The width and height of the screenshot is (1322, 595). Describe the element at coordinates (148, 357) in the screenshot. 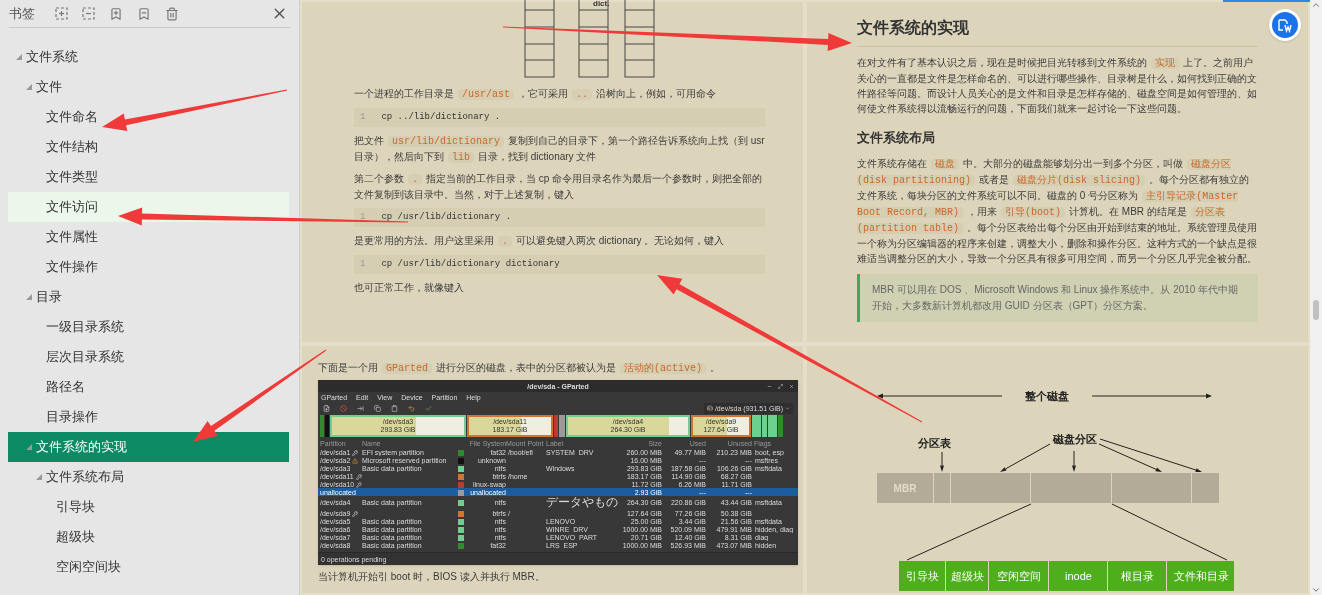

I see `bookmark-item: 层次目录系统` at that location.